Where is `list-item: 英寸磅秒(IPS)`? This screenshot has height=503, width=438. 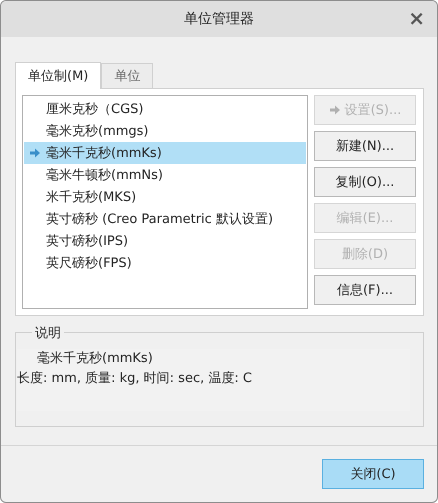
list-item: 英寸磅秒(IPS) is located at coordinates (165, 241).